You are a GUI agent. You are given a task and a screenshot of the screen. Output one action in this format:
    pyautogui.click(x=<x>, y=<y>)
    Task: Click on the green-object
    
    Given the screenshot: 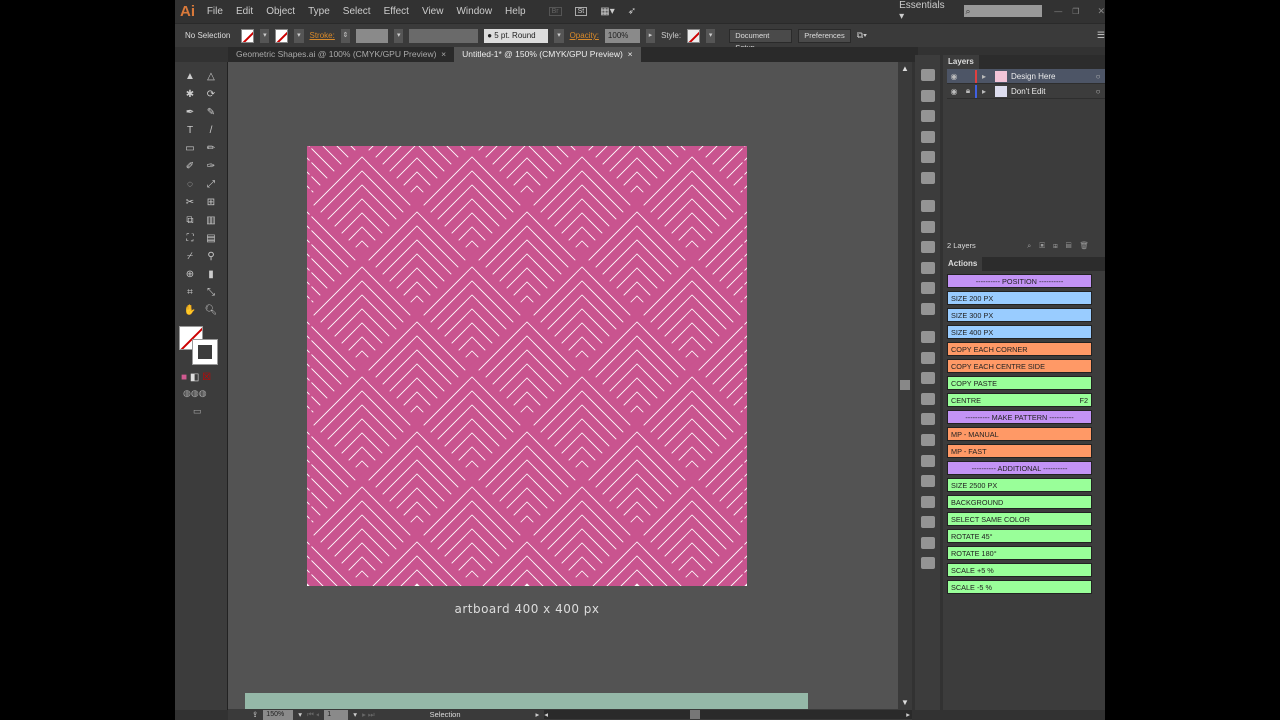 What is the action you would take?
    pyautogui.click(x=526, y=701)
    